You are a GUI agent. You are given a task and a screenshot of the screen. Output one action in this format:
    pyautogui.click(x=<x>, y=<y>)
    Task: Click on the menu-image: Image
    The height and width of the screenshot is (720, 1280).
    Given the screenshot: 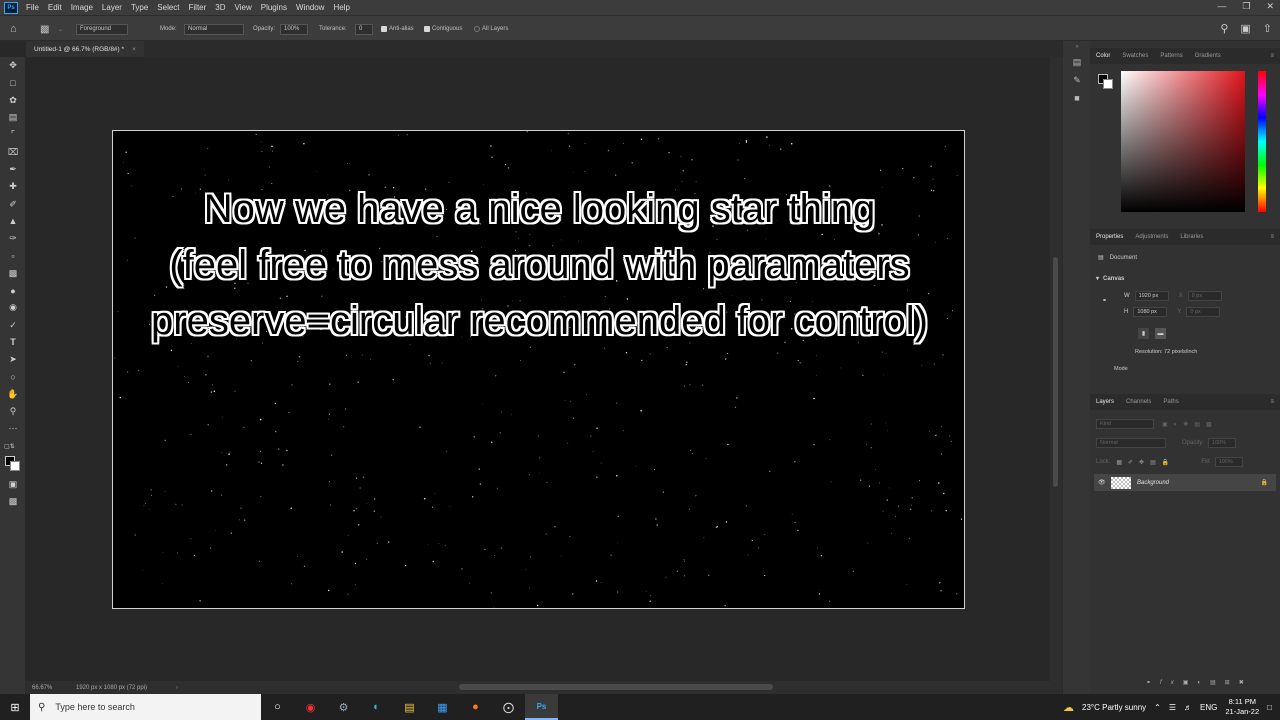 What is the action you would take?
    pyautogui.click(x=82, y=7)
    